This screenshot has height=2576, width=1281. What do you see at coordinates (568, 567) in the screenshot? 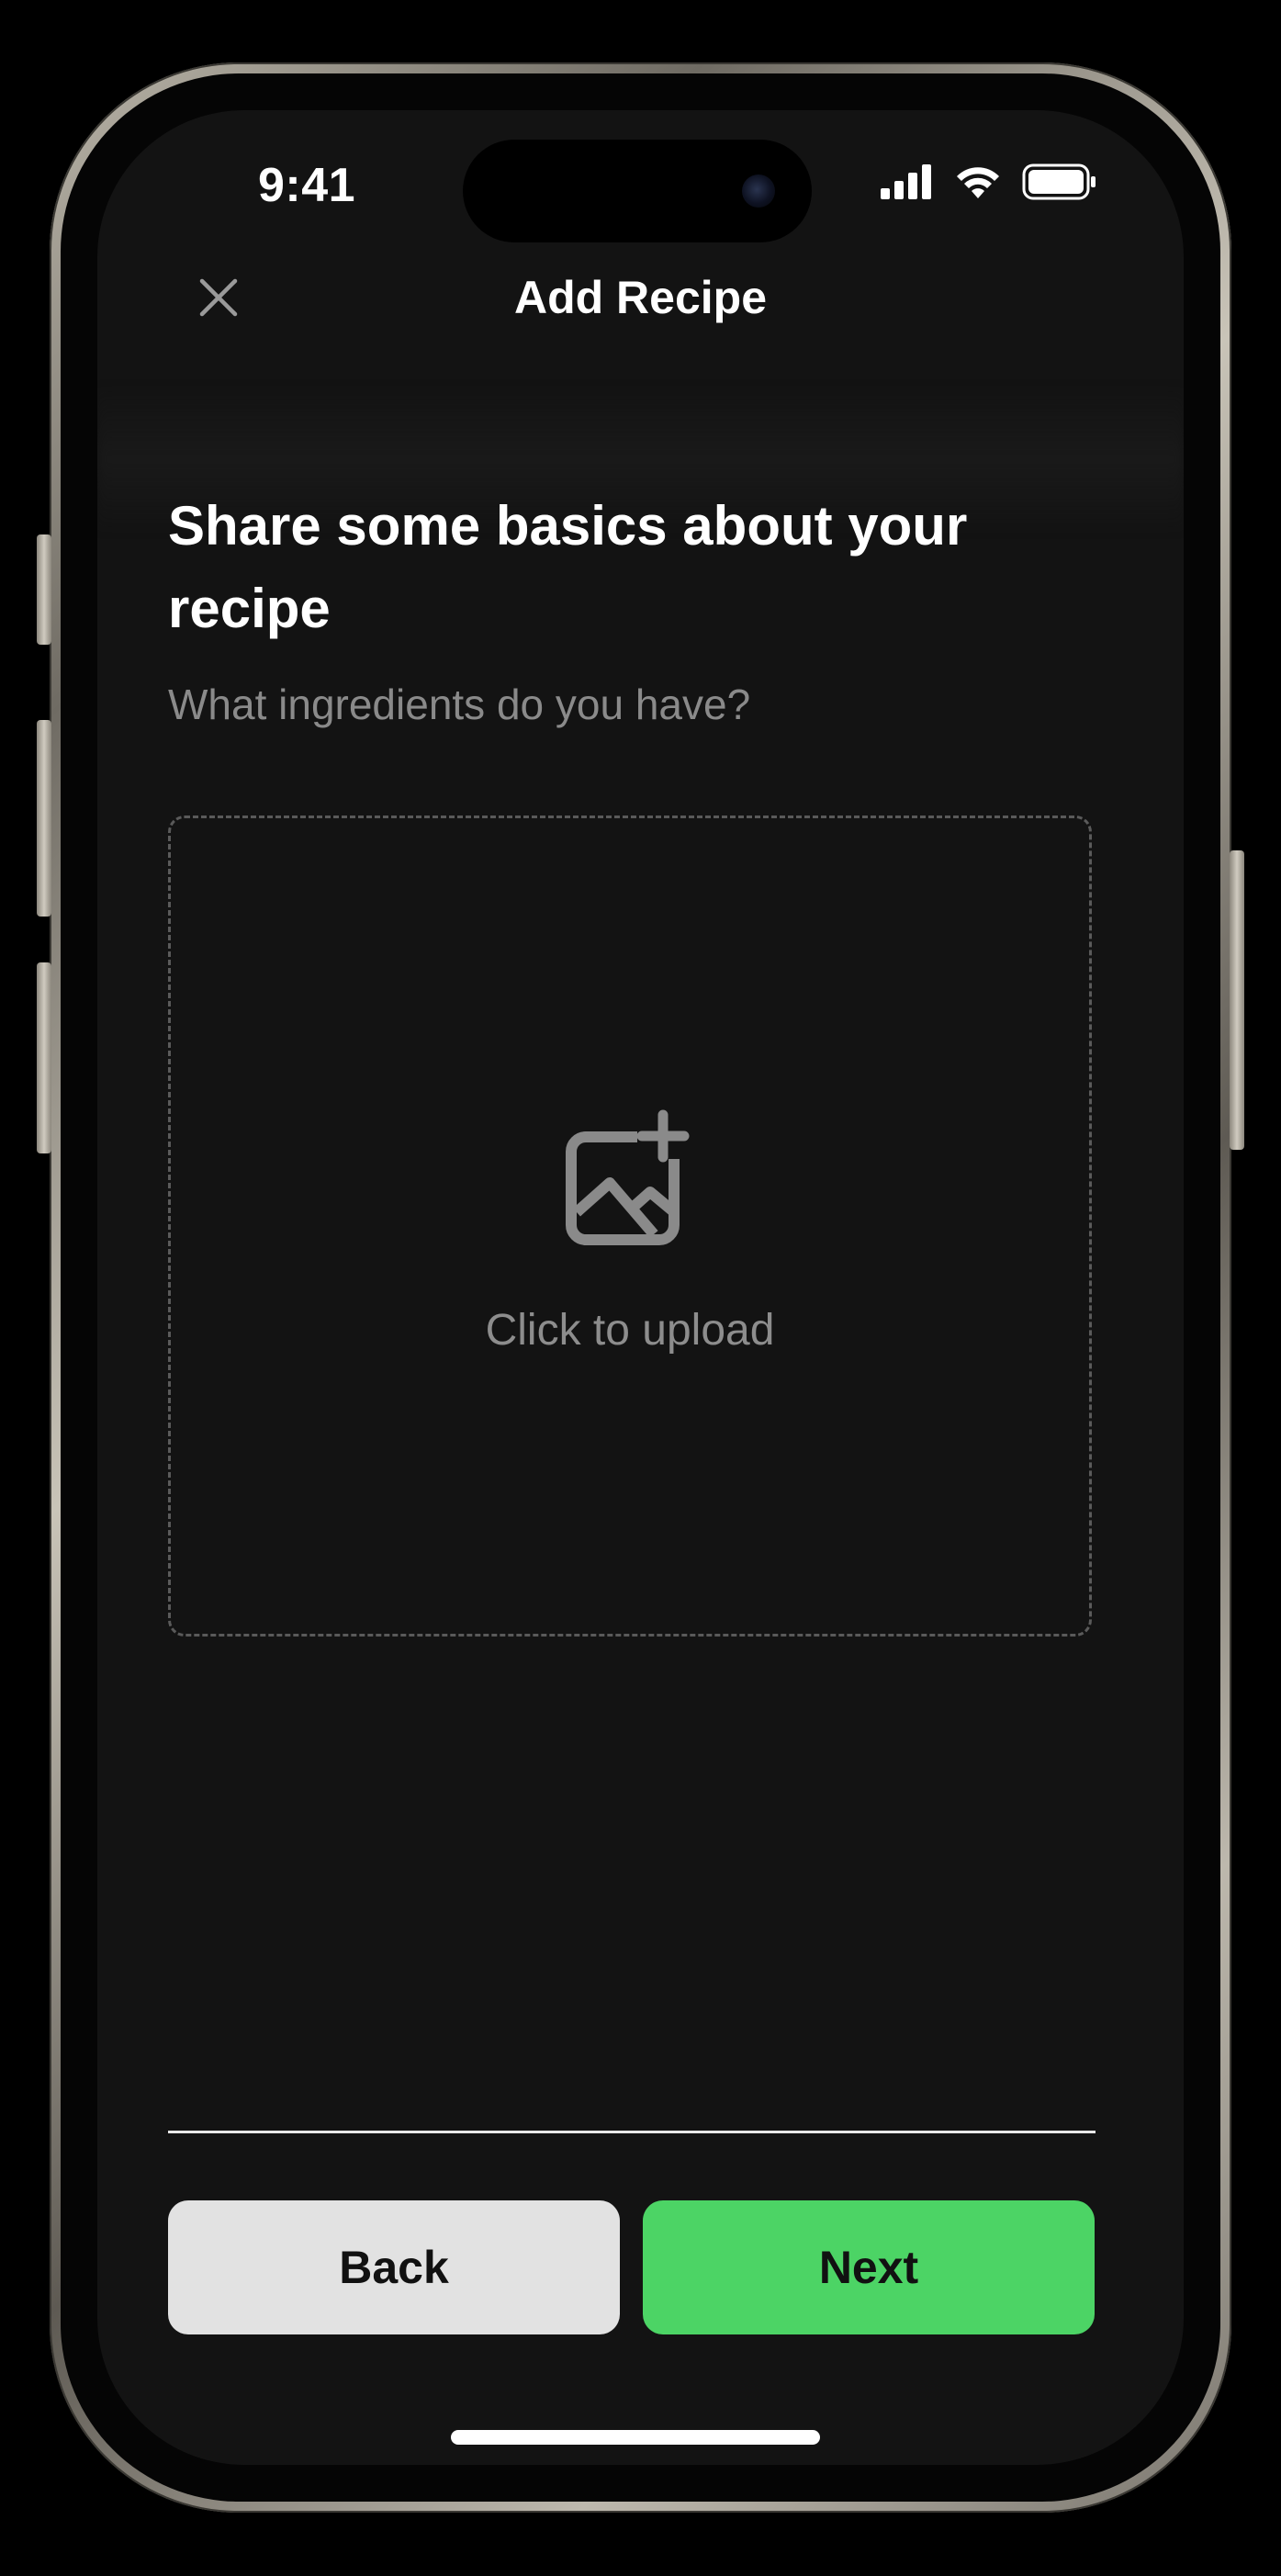
I see `step-heading: Share some basics about your recipe` at bounding box center [568, 567].